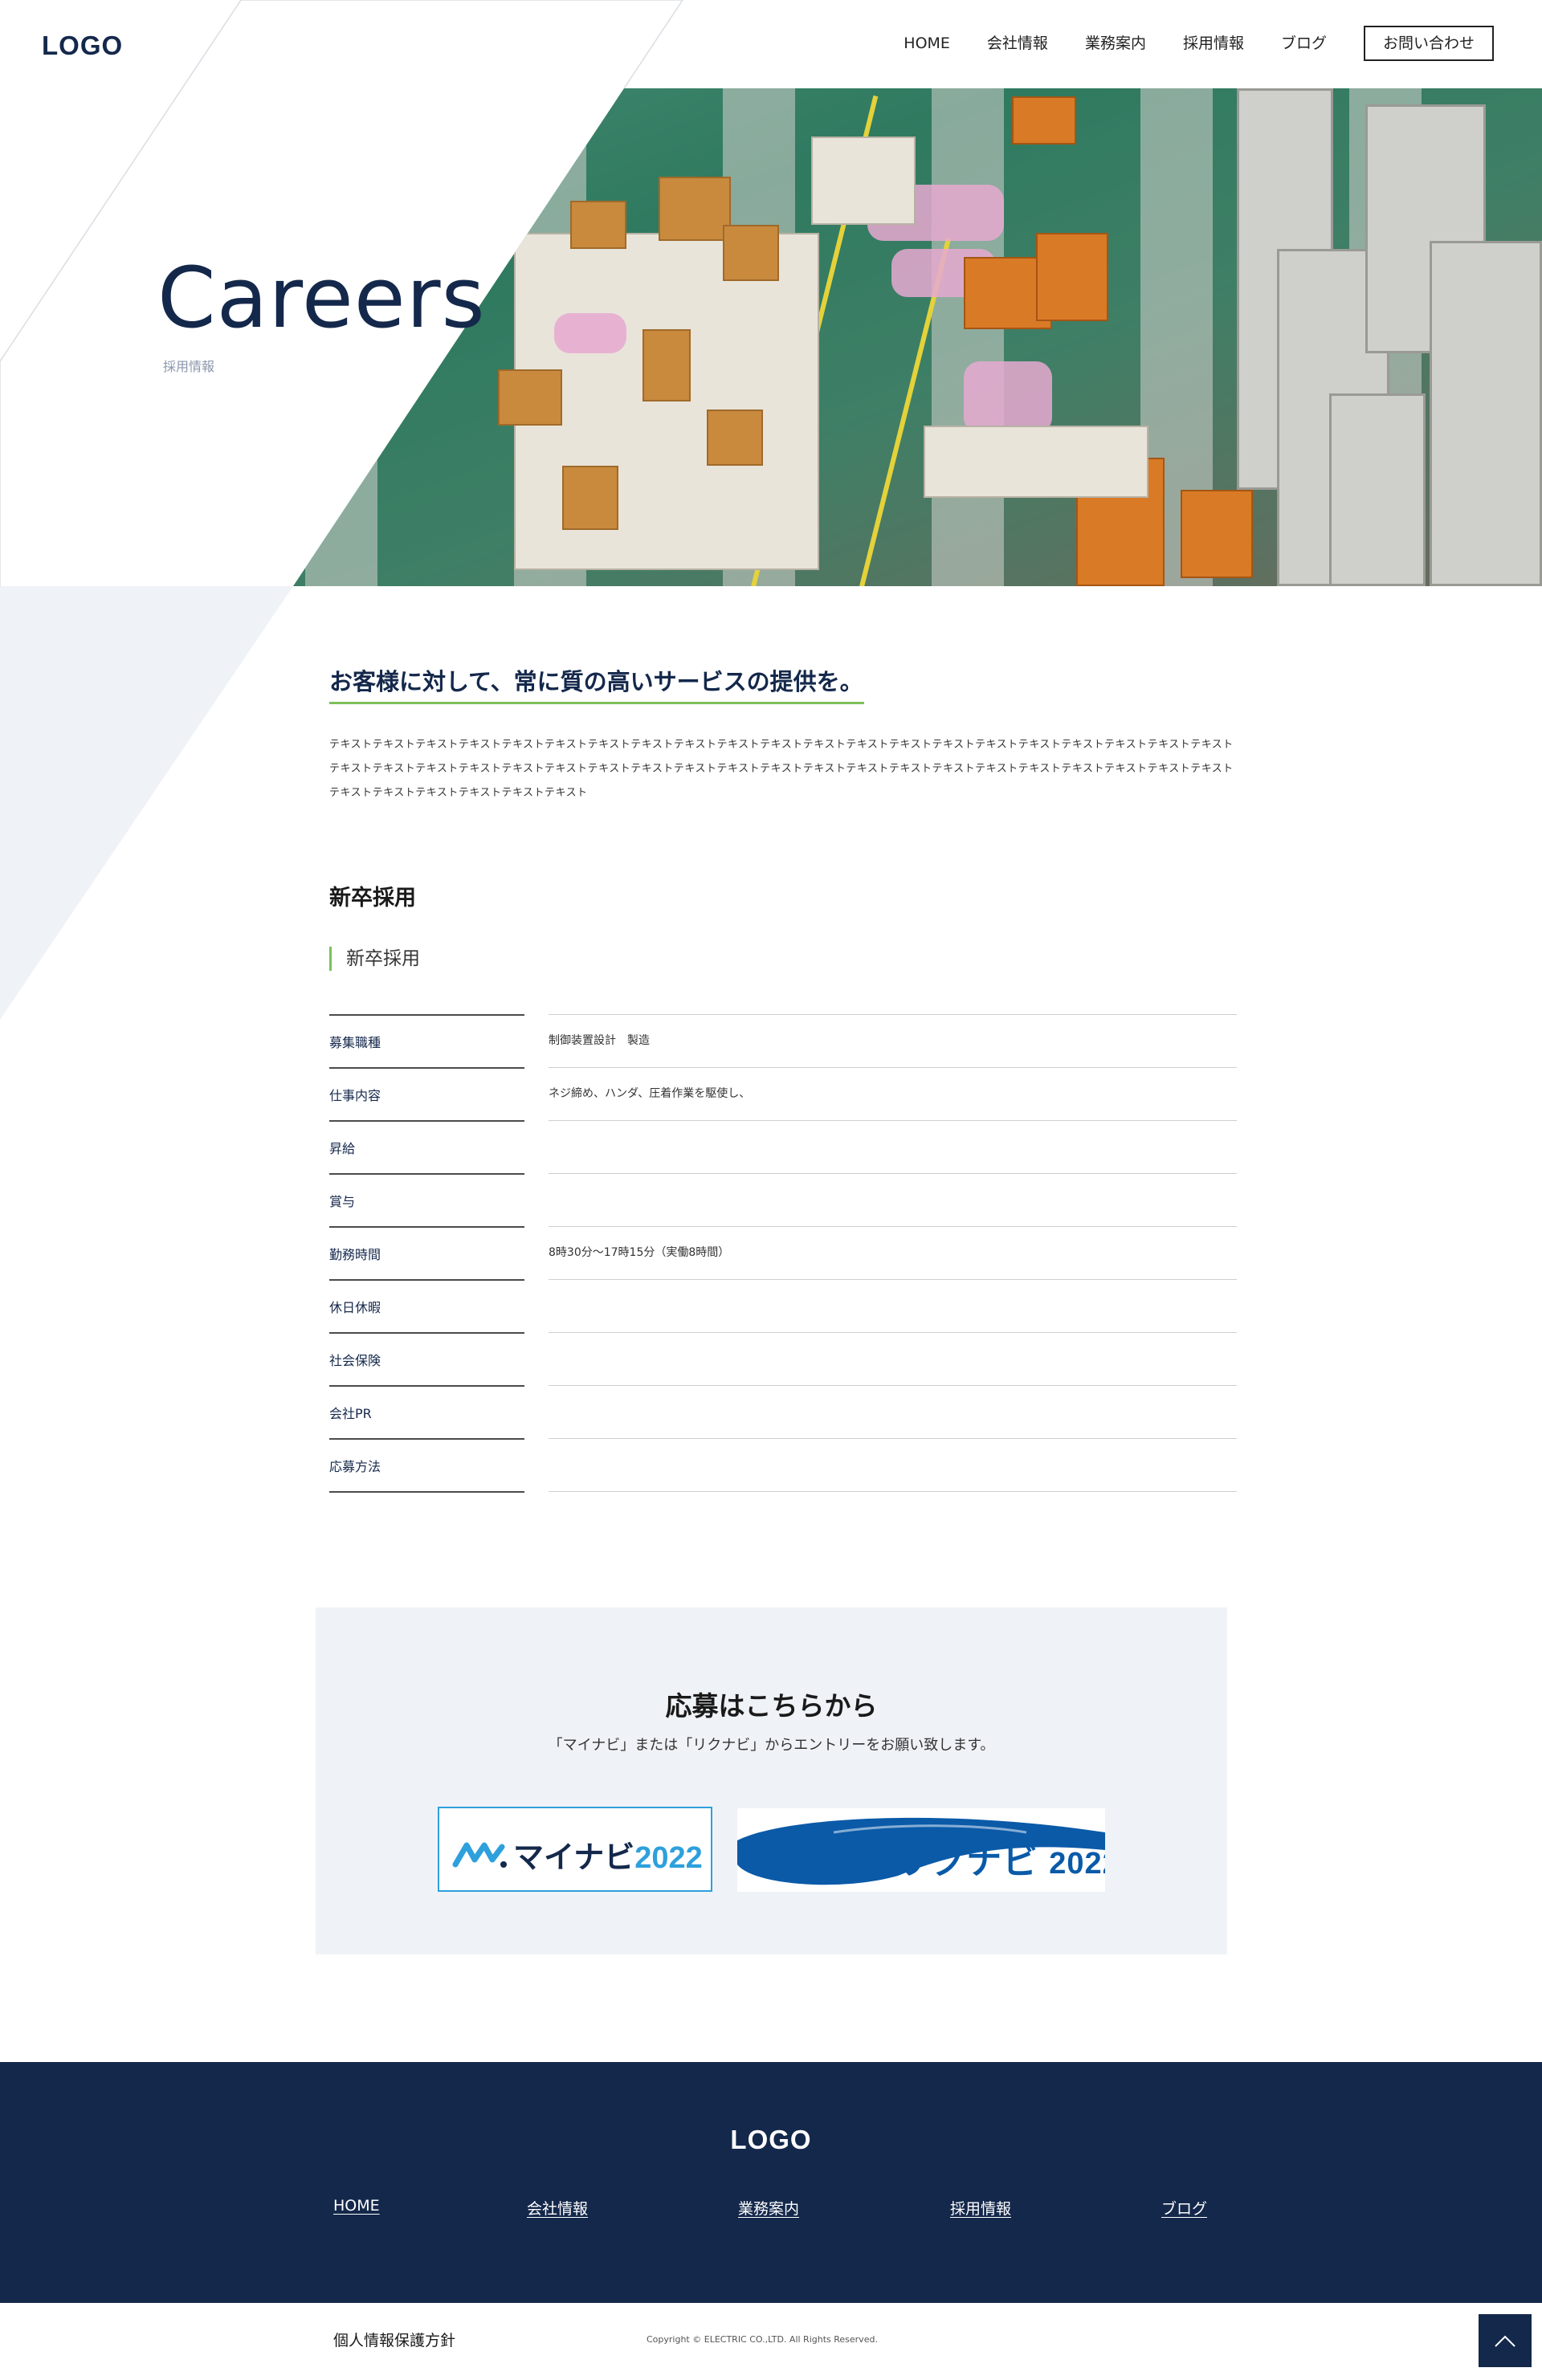  I want to click on nav-services: 業務案内, so click(1115, 43).